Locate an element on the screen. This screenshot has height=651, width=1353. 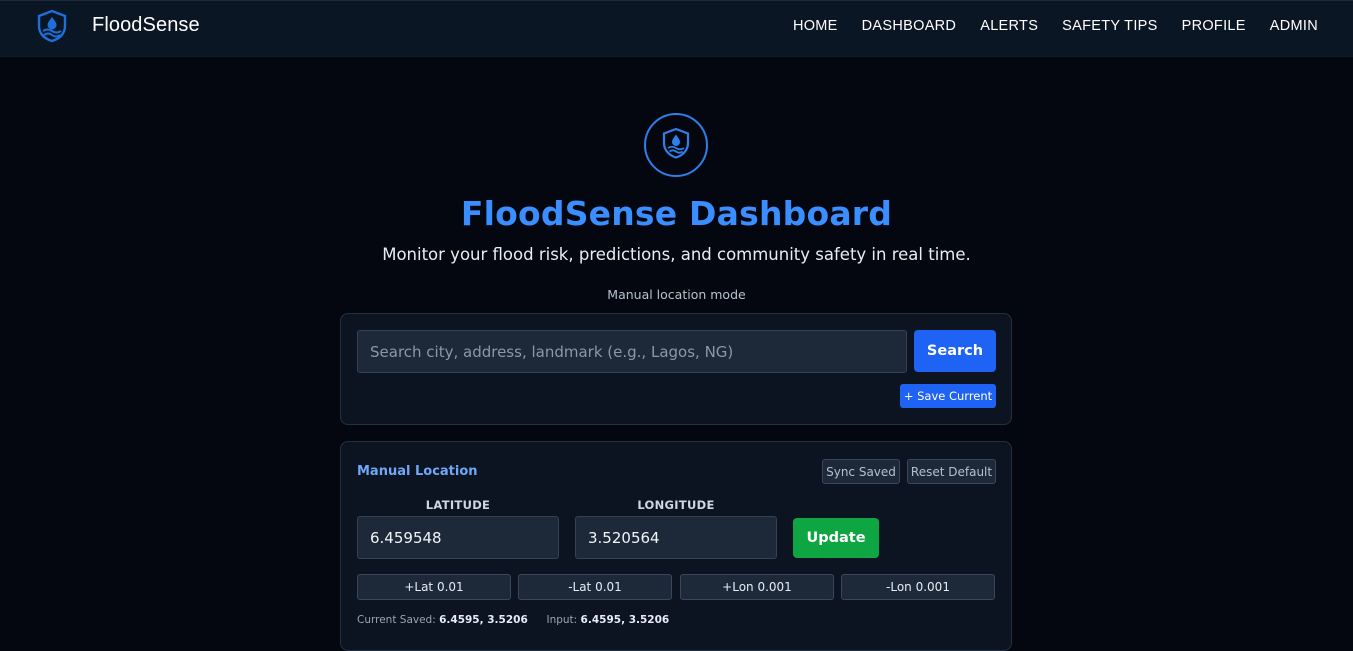
lon-minus-button: -Lon 0.001 is located at coordinates (918, 587).